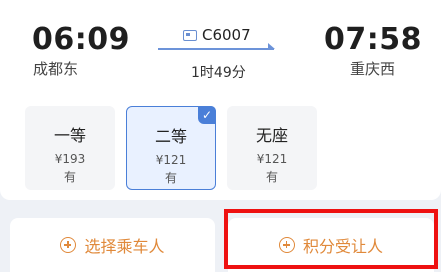  What do you see at coordinates (218, 73) in the screenshot?
I see `duration: 1时49分` at bounding box center [218, 73].